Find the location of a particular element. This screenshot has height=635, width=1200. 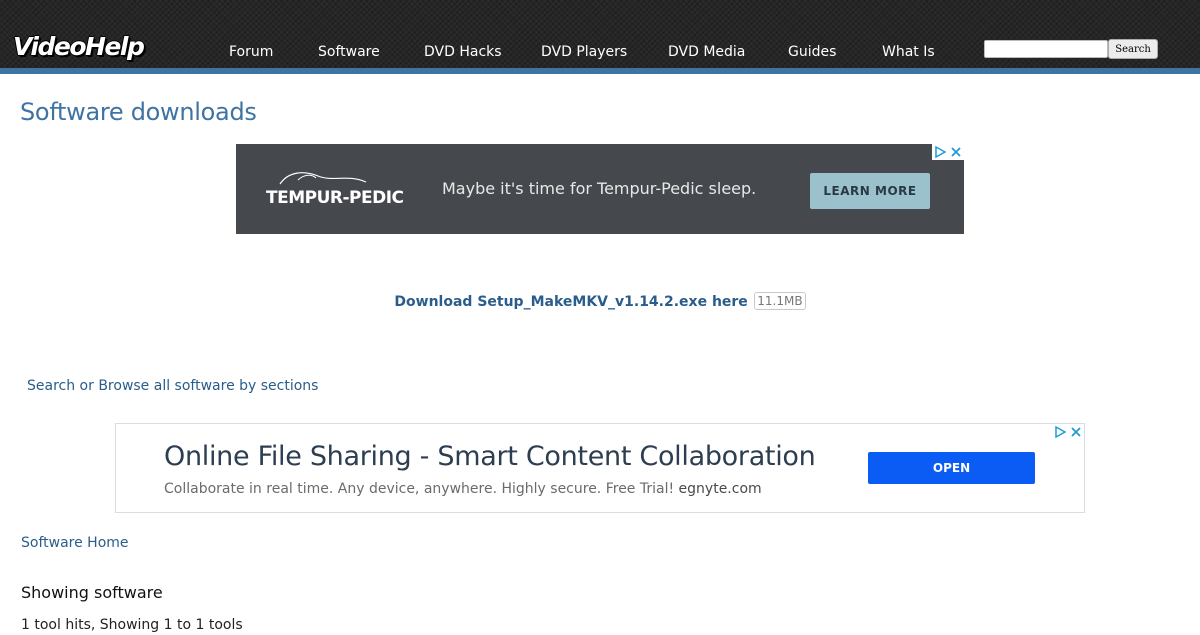

ad-domain: egnyte.com is located at coordinates (720, 489).